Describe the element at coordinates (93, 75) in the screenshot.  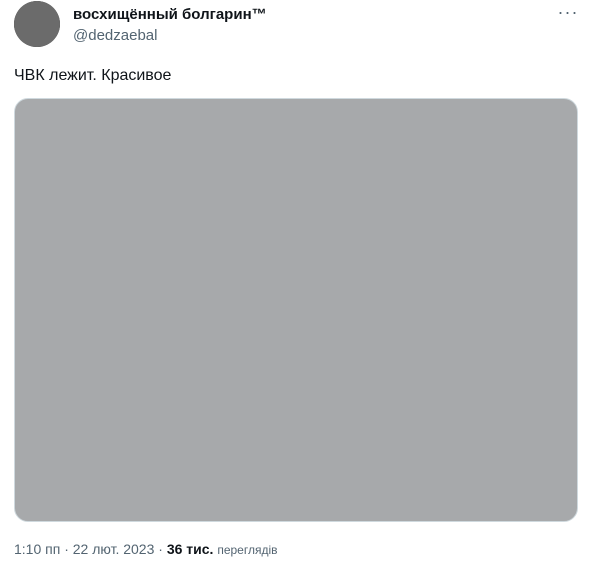
I see `tweet-text: ЧВК лежит. Красивое` at that location.